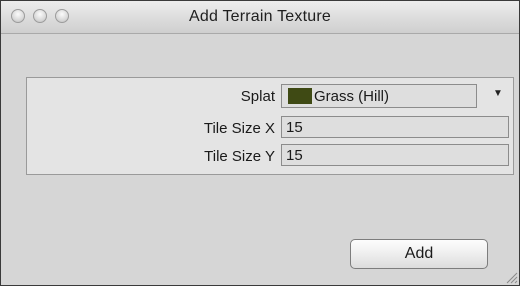  I want to click on splat-select: Grass (Hill), so click(379, 96).